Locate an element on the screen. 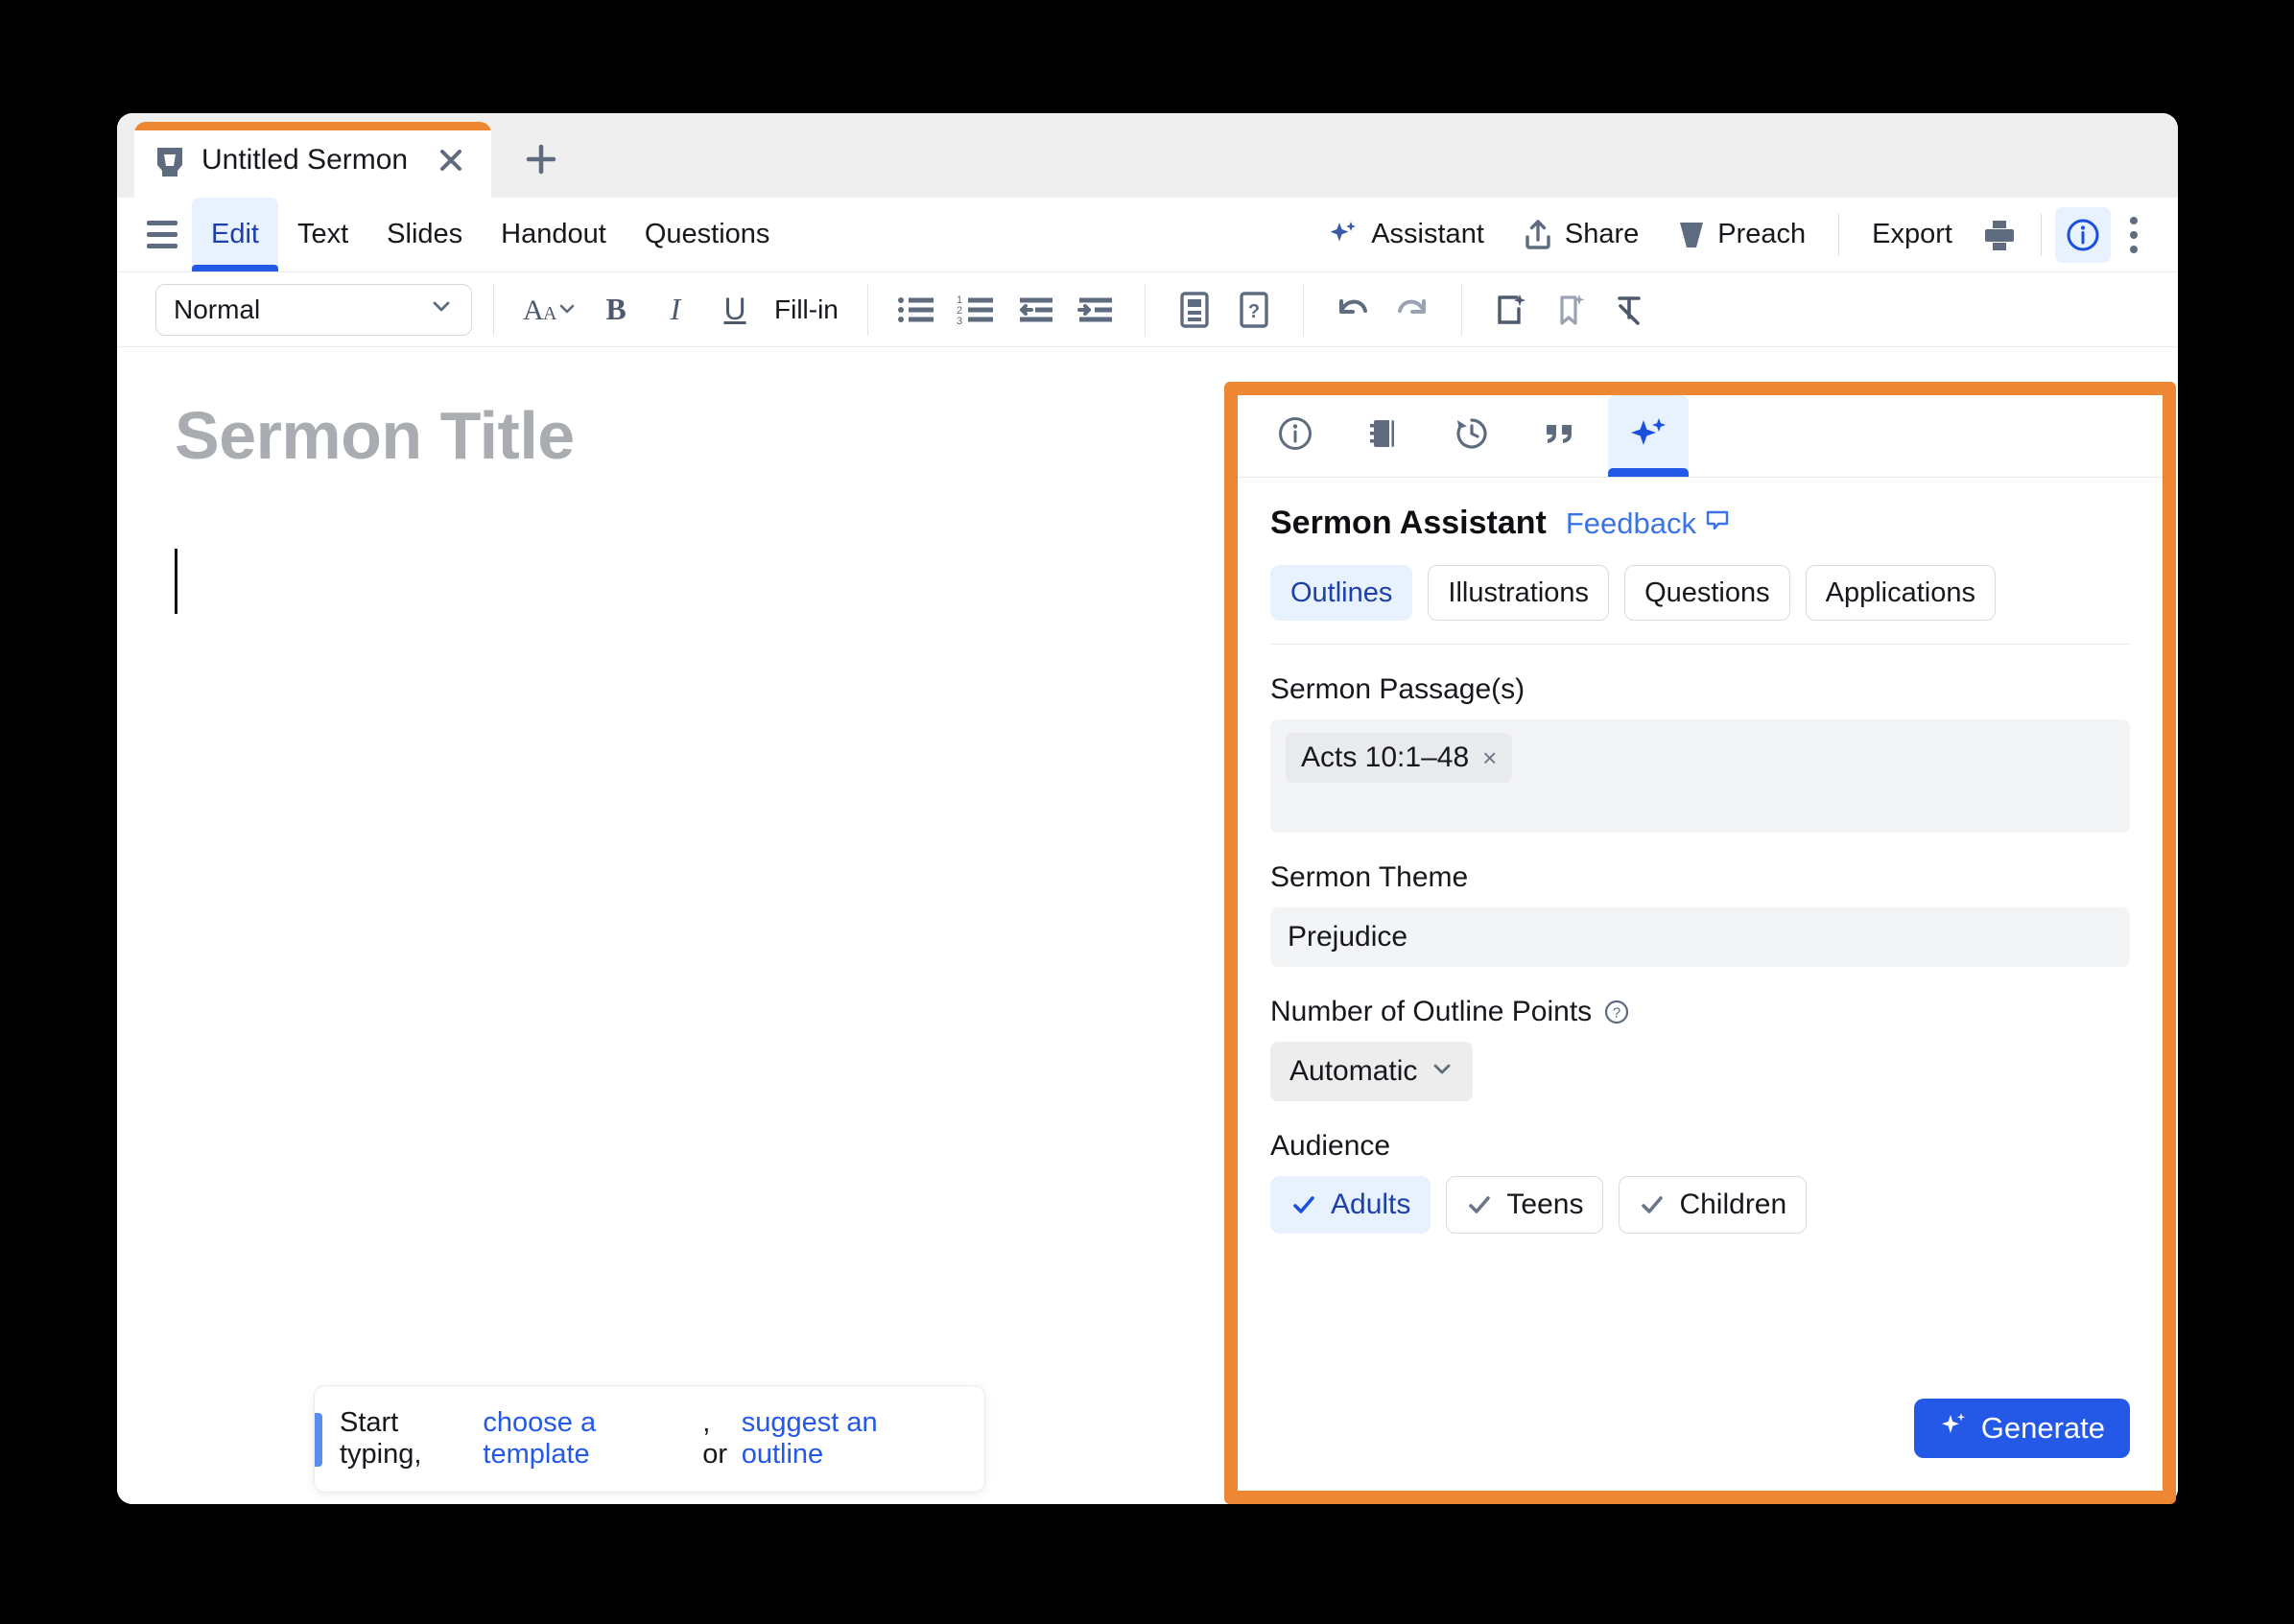  insert-group: ? is located at coordinates (1224, 310).